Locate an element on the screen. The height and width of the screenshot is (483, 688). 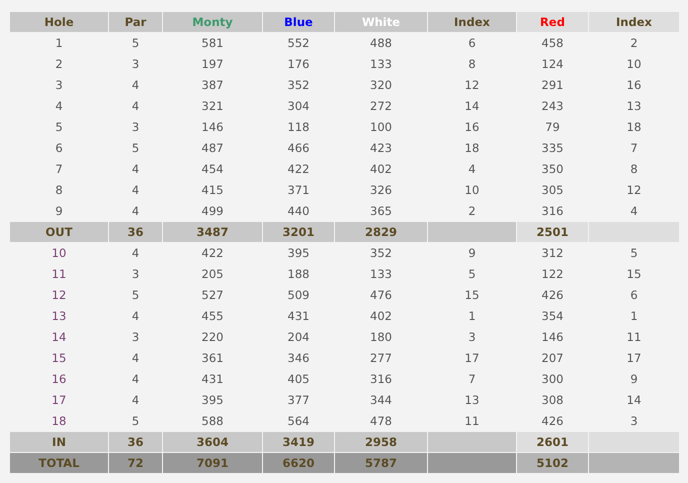
table-cell-text: 6 is located at coordinates (634, 295).